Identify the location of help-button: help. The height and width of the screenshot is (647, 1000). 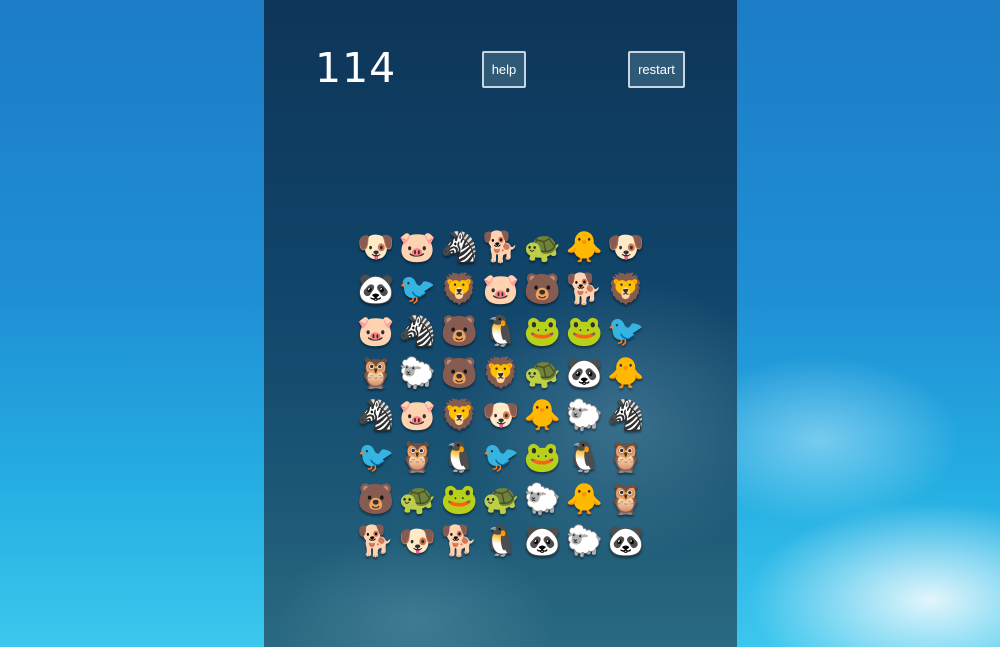
(504, 69).